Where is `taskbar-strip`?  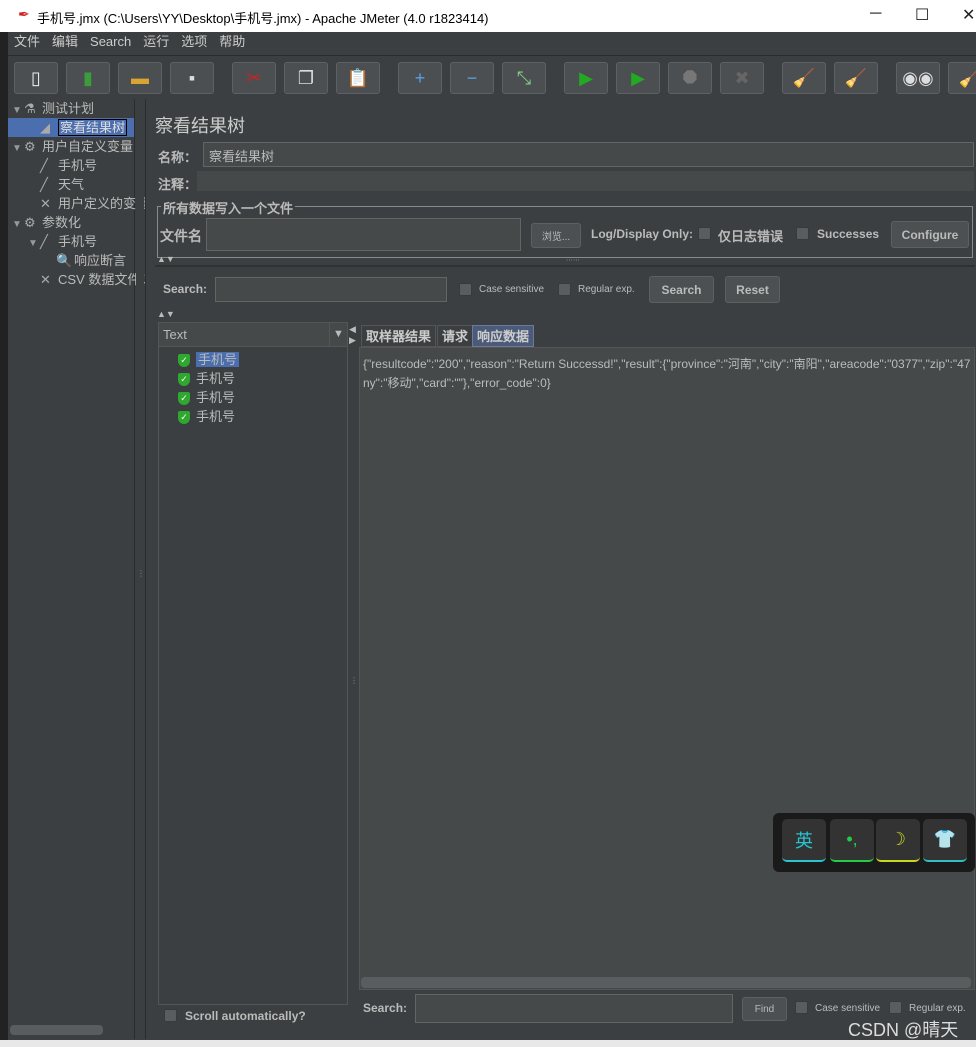 taskbar-strip is located at coordinates (488, 1043).